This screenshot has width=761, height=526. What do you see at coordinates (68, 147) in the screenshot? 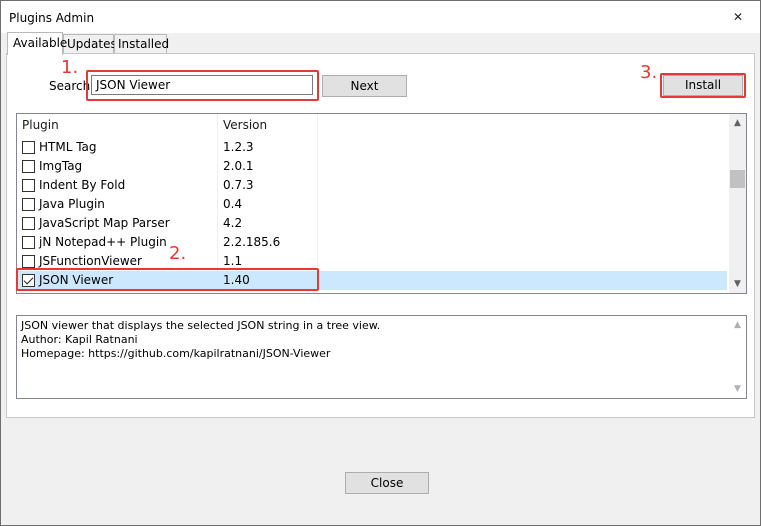
I see `plugin-name: HTML Tag` at bounding box center [68, 147].